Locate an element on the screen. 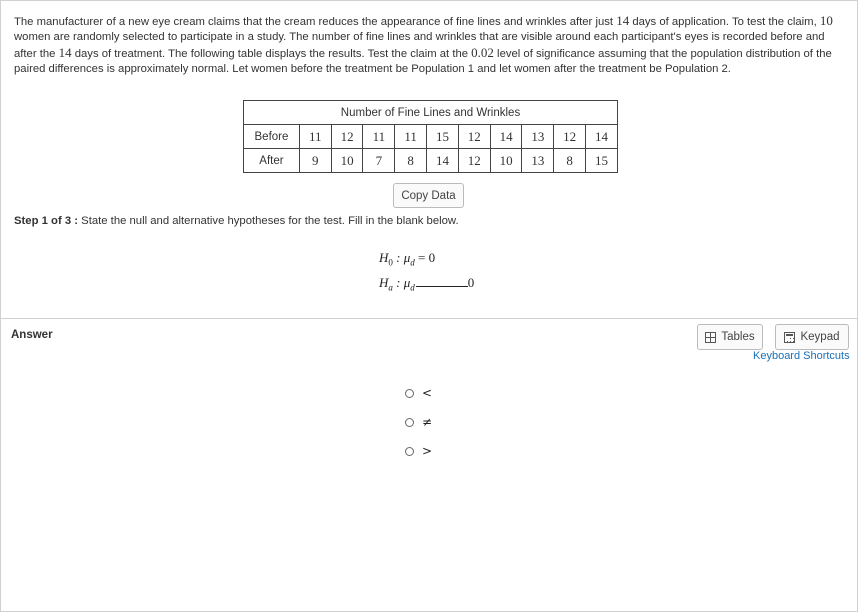 Image resolution: width=858 pixels, height=612 pixels. null-hypothesis: H0 : μd = 0 is located at coordinates (407, 259).